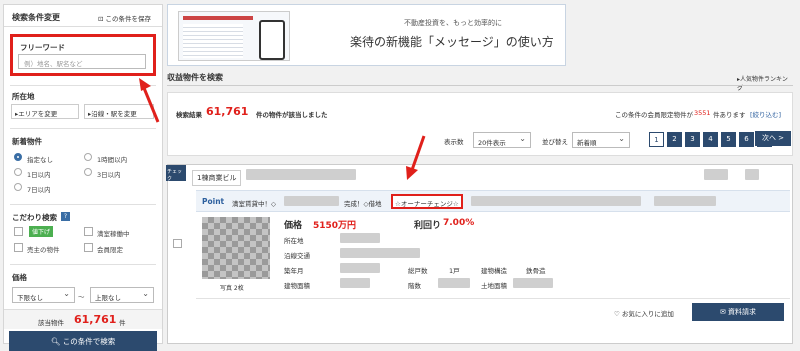 Image resolution: width=800 pixels, height=351 pixels. What do you see at coordinates (43, 250) in the screenshot?
I see `pref-label: 売主の物件` at bounding box center [43, 250].